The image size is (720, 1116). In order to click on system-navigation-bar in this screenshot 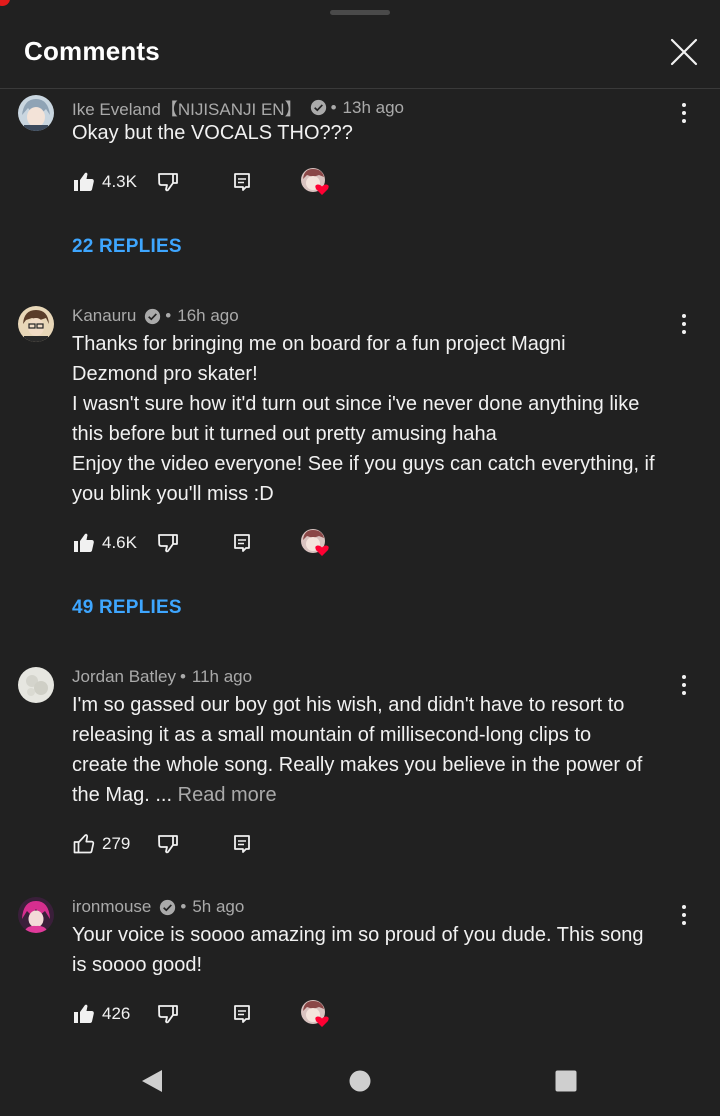, I will do `click(360, 1081)`.